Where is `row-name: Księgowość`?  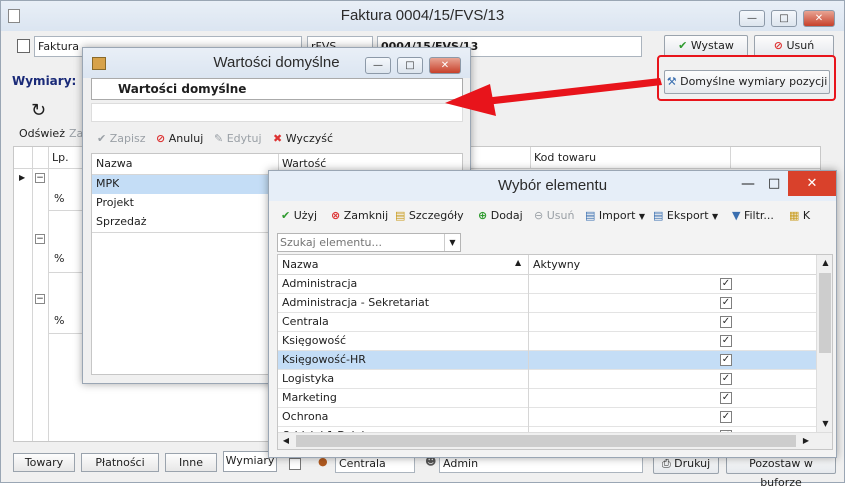 row-name: Księgowość is located at coordinates (314, 340).